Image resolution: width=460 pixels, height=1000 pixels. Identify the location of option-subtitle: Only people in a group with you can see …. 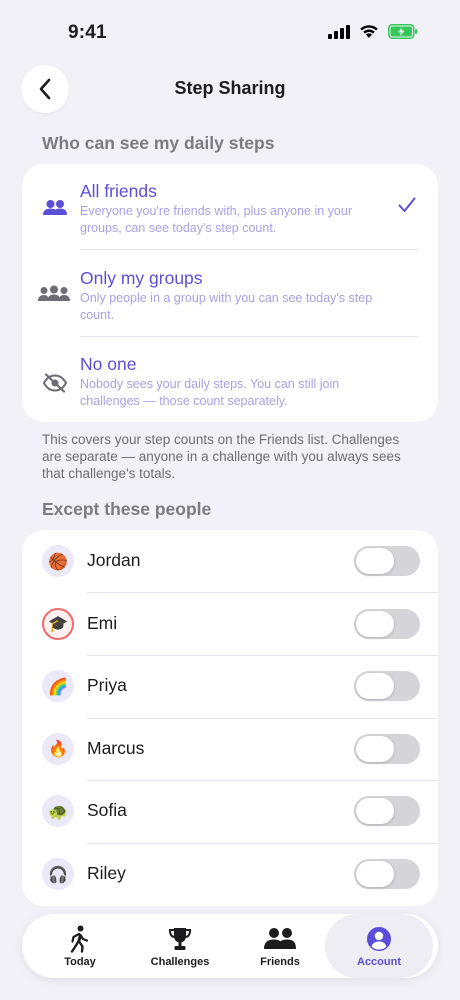
(226, 306).